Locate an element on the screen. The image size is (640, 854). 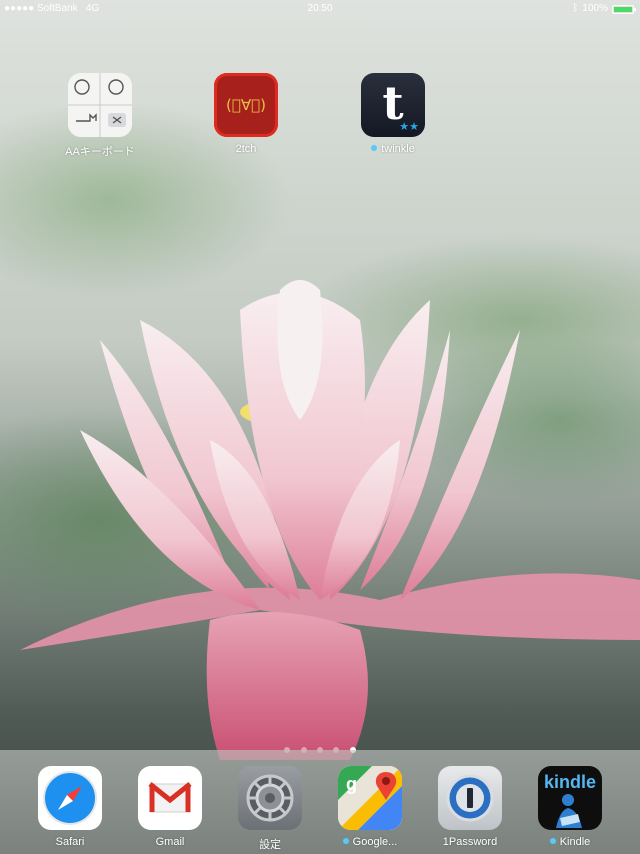
dock-app-safari: Safari is located at coordinates (70, 807).